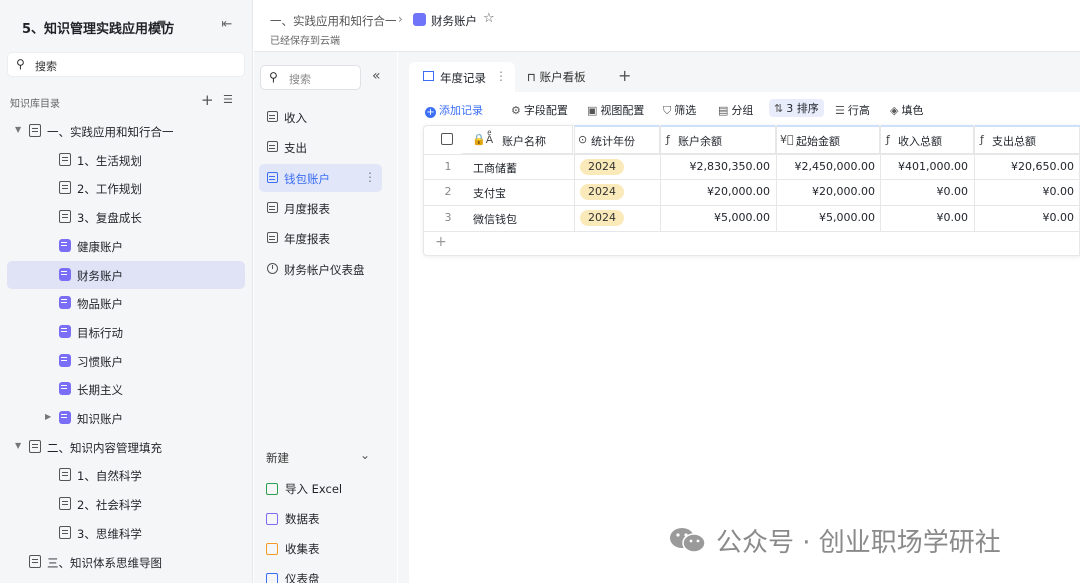  Describe the element at coordinates (624, 75) in the screenshot. I see `add-view-icon: +` at that location.